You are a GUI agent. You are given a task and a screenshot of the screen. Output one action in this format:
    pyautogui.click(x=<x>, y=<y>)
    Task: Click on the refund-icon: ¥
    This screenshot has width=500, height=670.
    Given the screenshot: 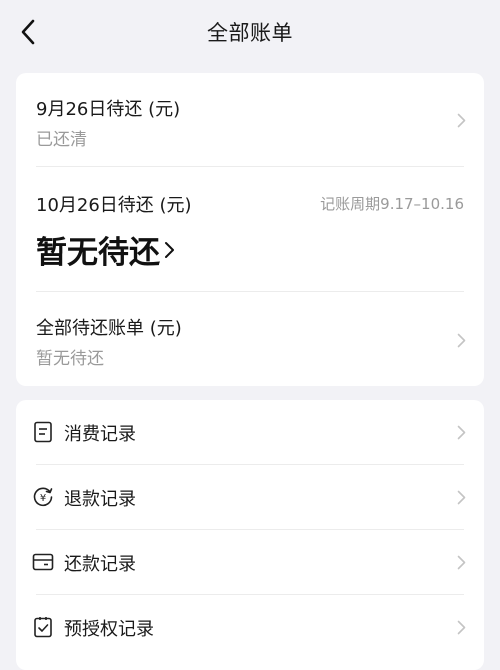 What is the action you would take?
    pyautogui.click(x=43, y=497)
    